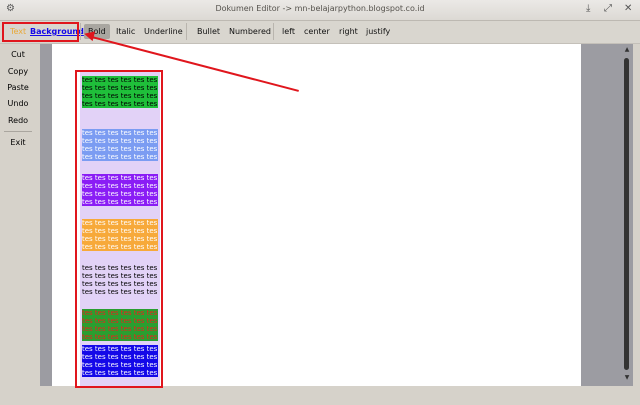 This screenshot has width=640, height=405. What do you see at coordinates (18, 72) in the screenshot?
I see `copy-button: Copy` at bounding box center [18, 72].